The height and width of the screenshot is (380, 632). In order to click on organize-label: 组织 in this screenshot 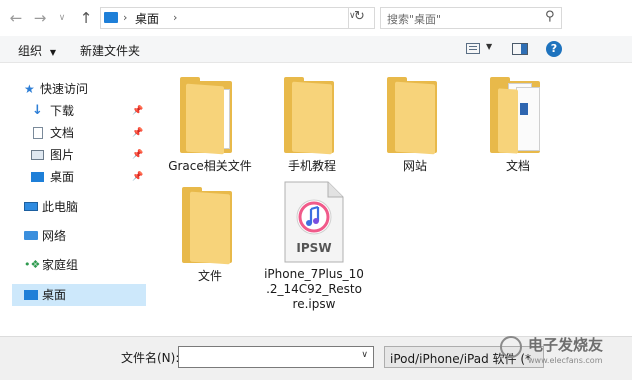, I will do `click(30, 51)`.